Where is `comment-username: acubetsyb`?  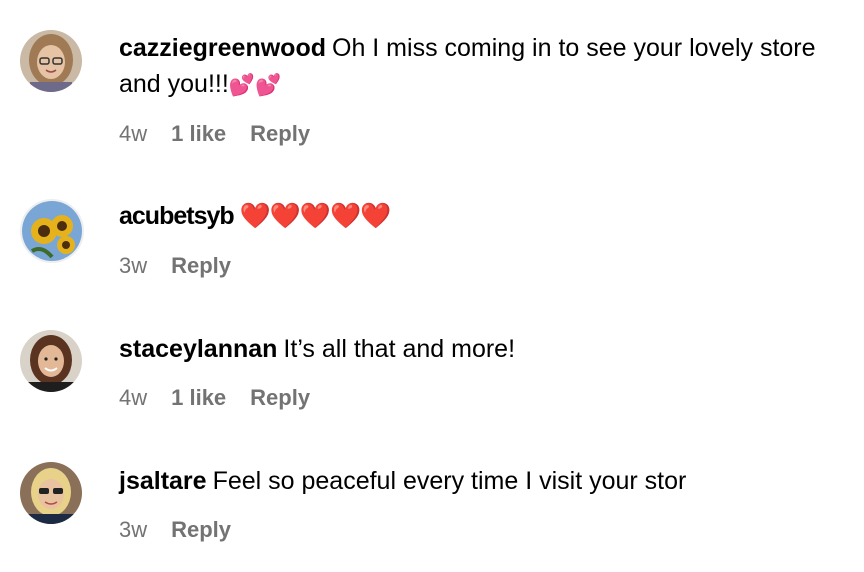 comment-username: acubetsyb is located at coordinates (177, 216).